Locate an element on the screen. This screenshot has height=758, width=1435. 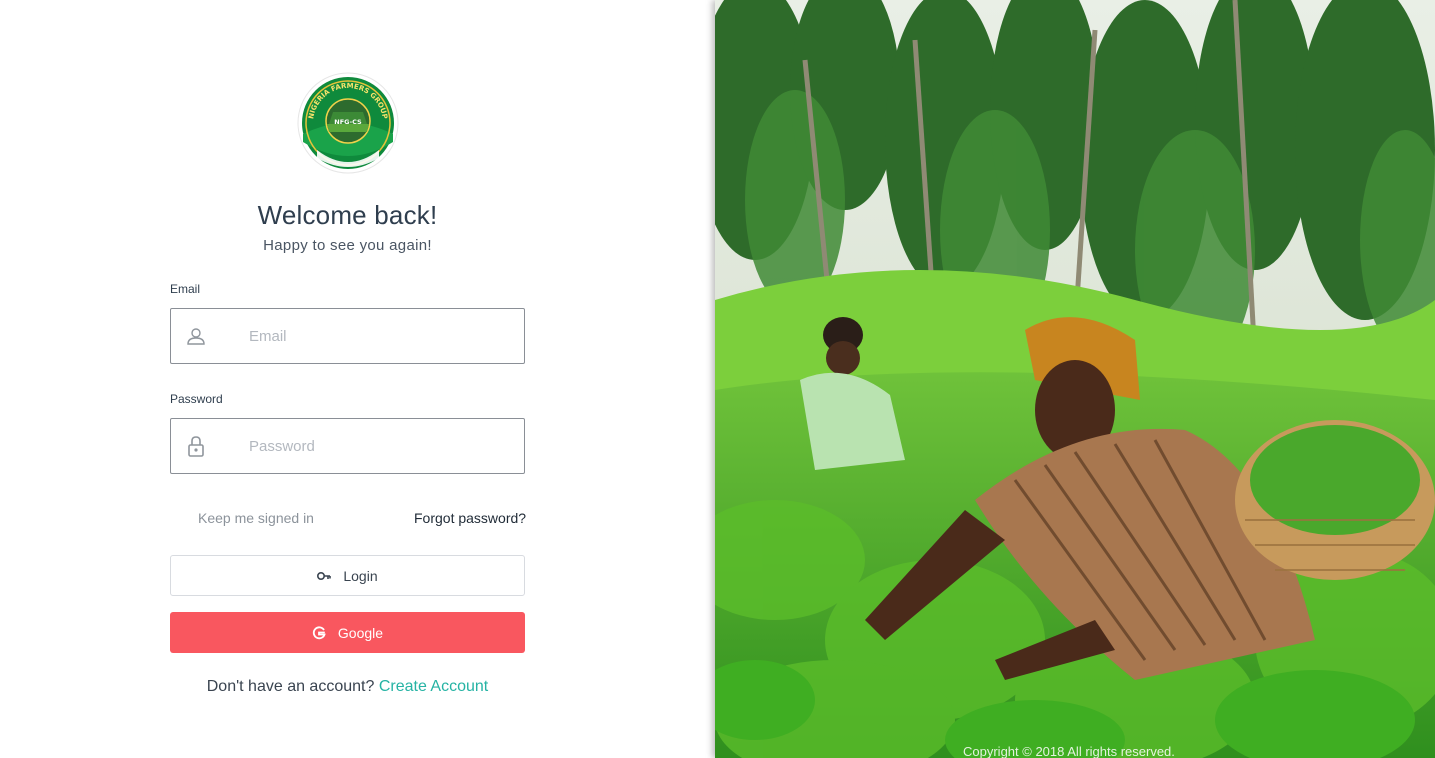
google-g-icon is located at coordinates (319, 632).